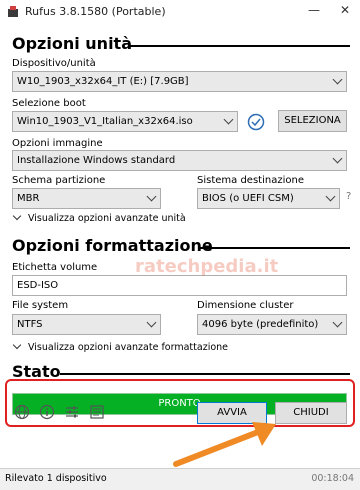 This screenshot has width=360, height=490. I want to click on window-title: Rufus 3.8.1580 (Portable), so click(95, 11).